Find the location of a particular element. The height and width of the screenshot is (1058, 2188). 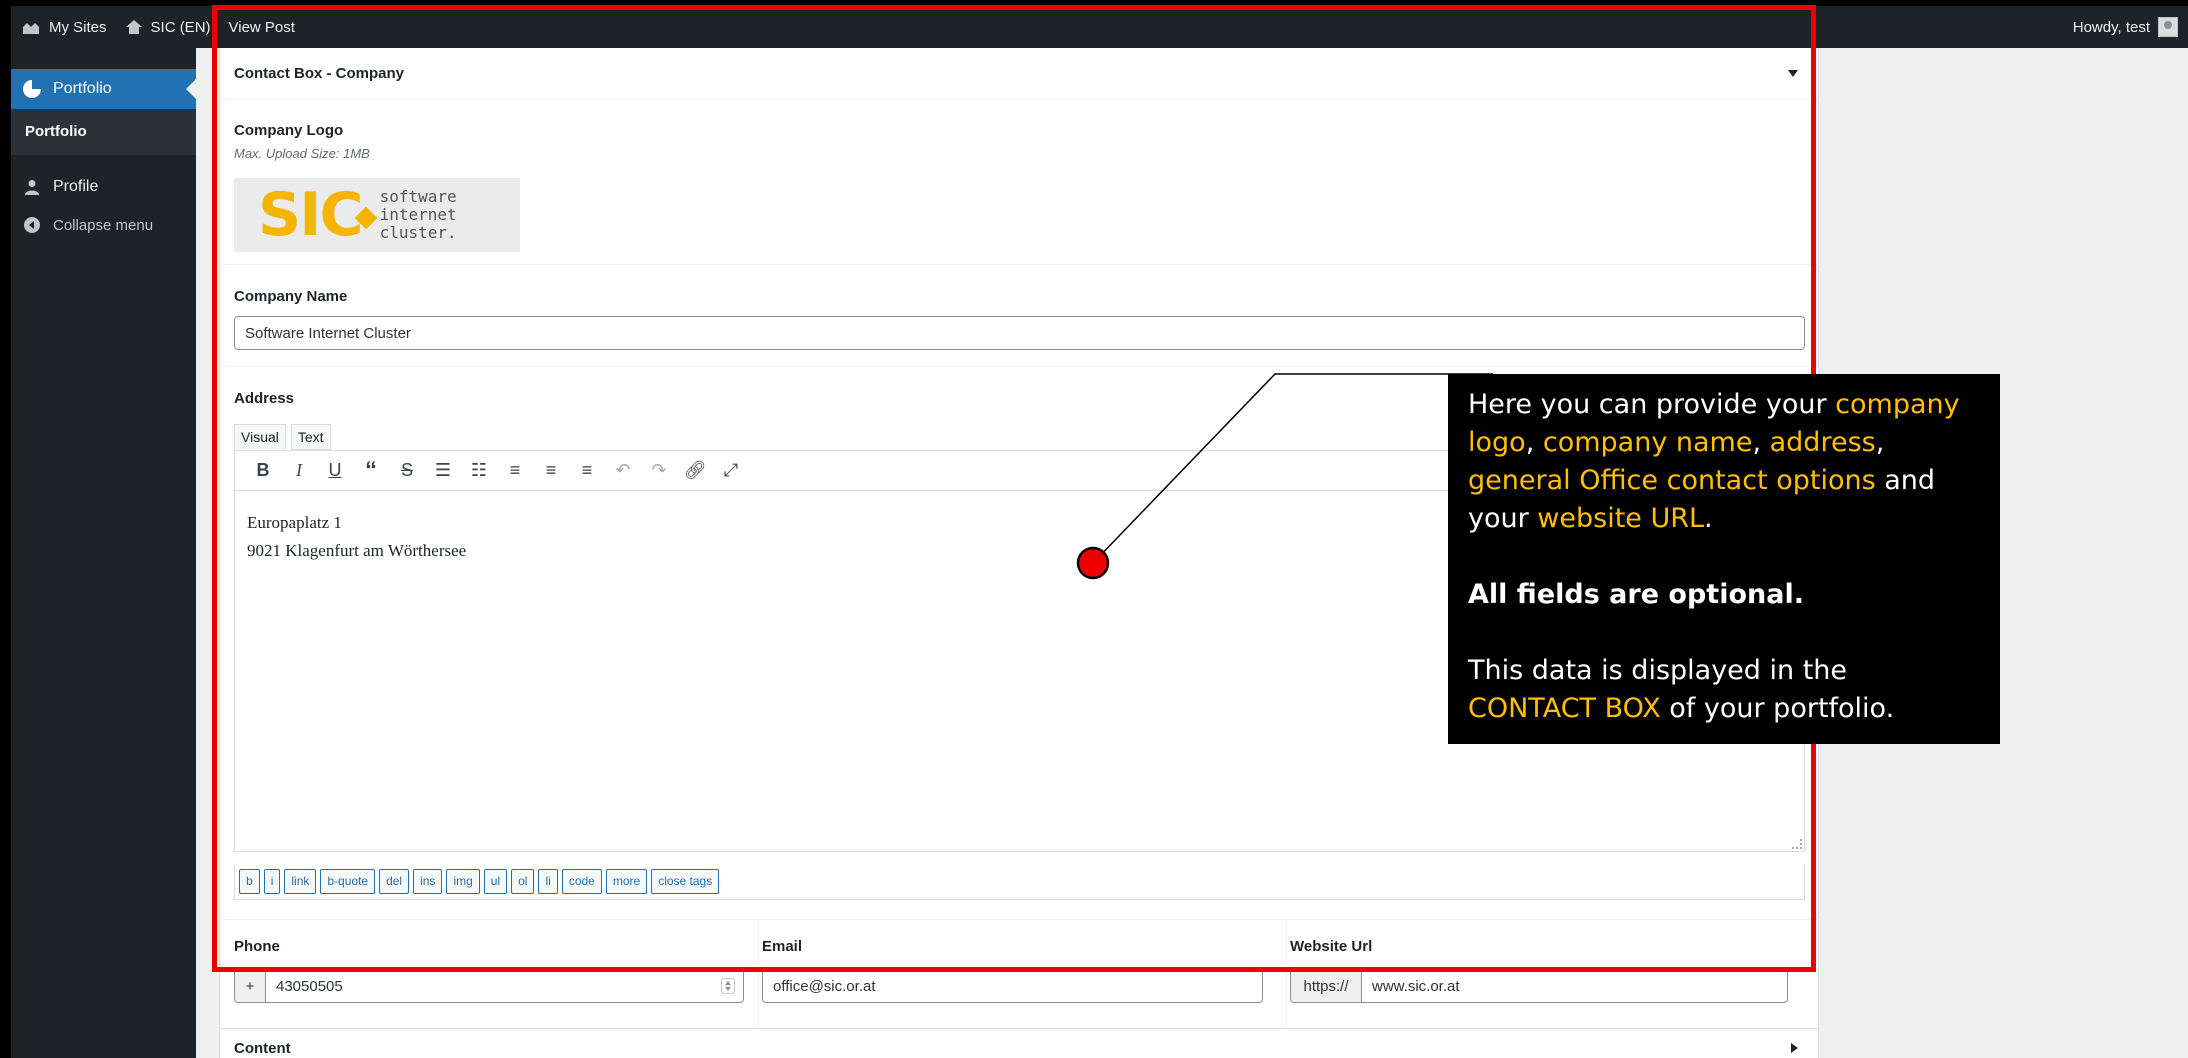

sidebar-item-profile: Profile is located at coordinates (60, 187).